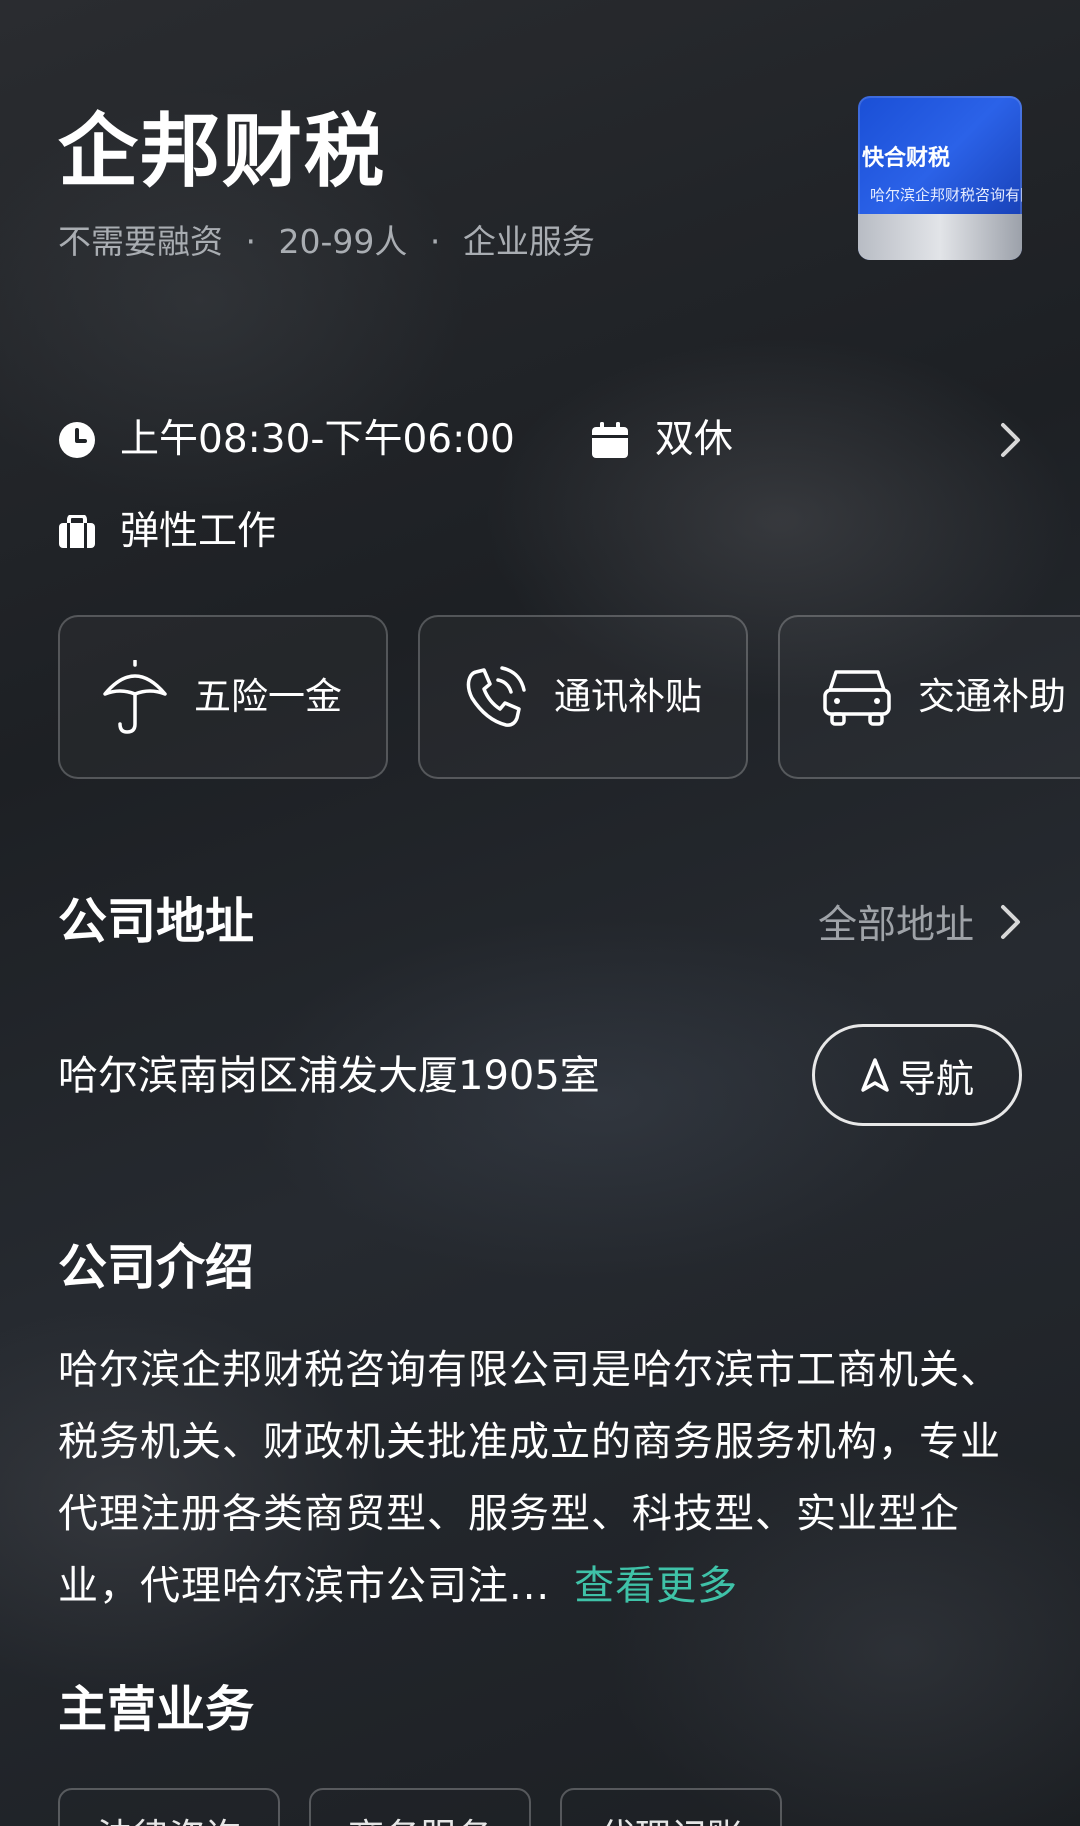 Image resolution: width=1080 pixels, height=1826 pixels. What do you see at coordinates (528, 241) in the screenshot?
I see `company-industry: 企业服务` at bounding box center [528, 241].